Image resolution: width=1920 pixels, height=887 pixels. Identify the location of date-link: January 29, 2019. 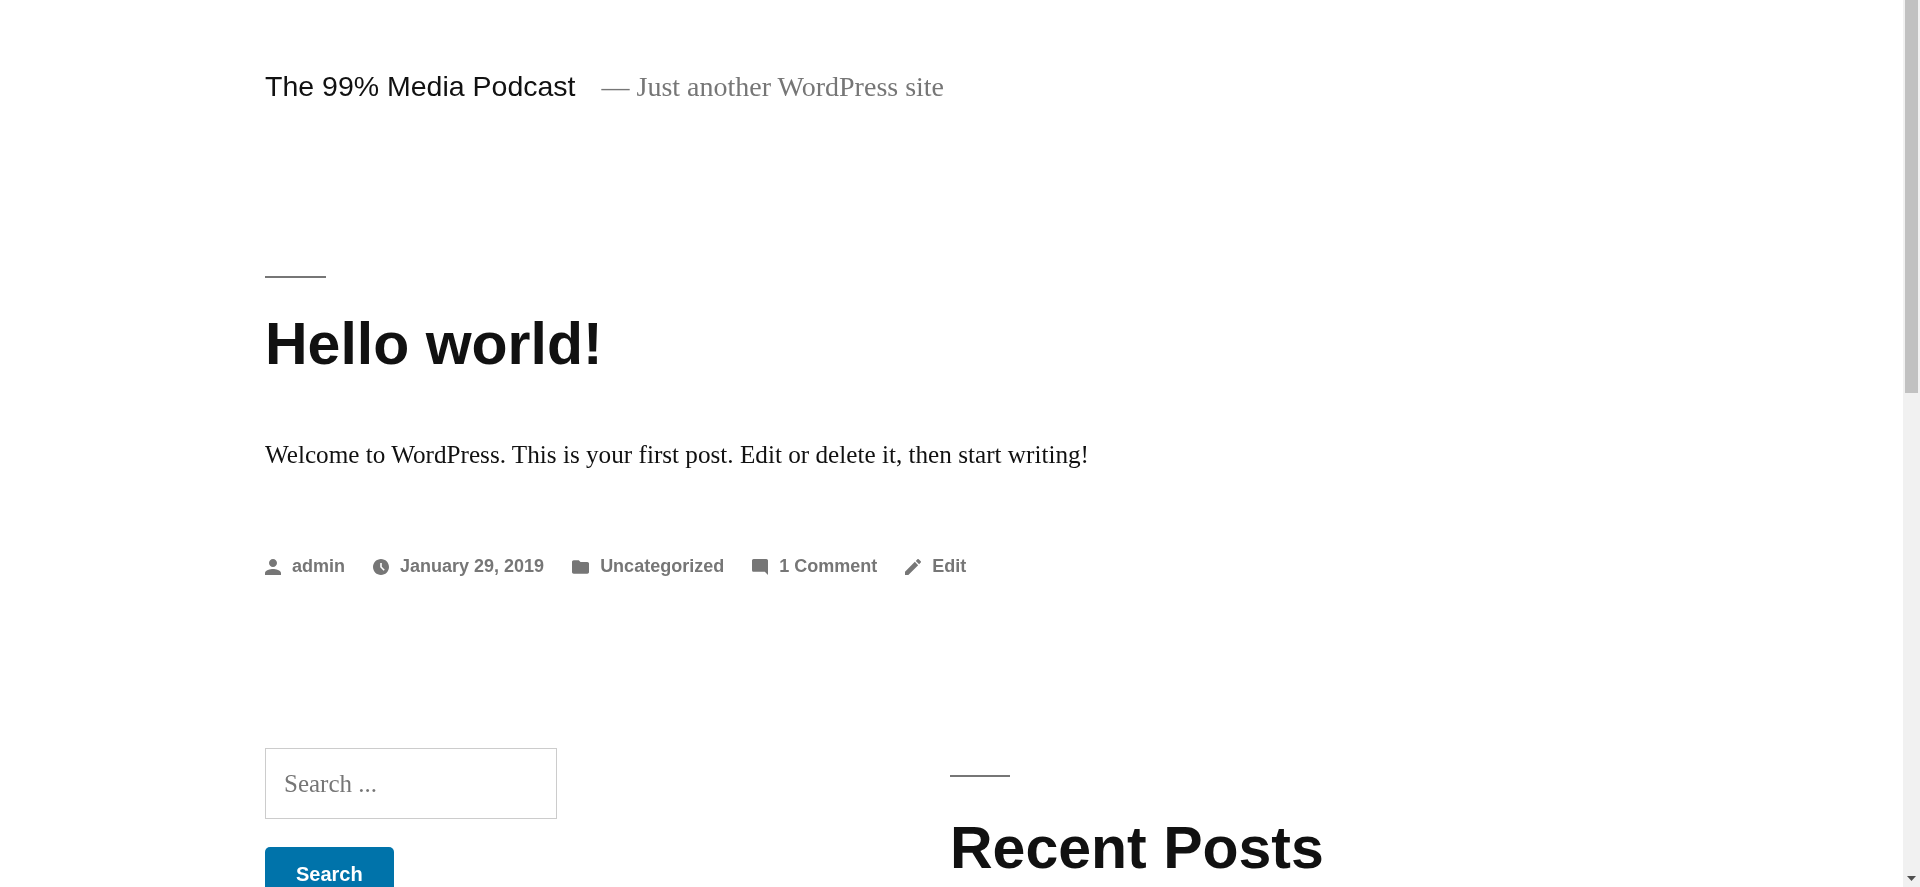
(472, 567).